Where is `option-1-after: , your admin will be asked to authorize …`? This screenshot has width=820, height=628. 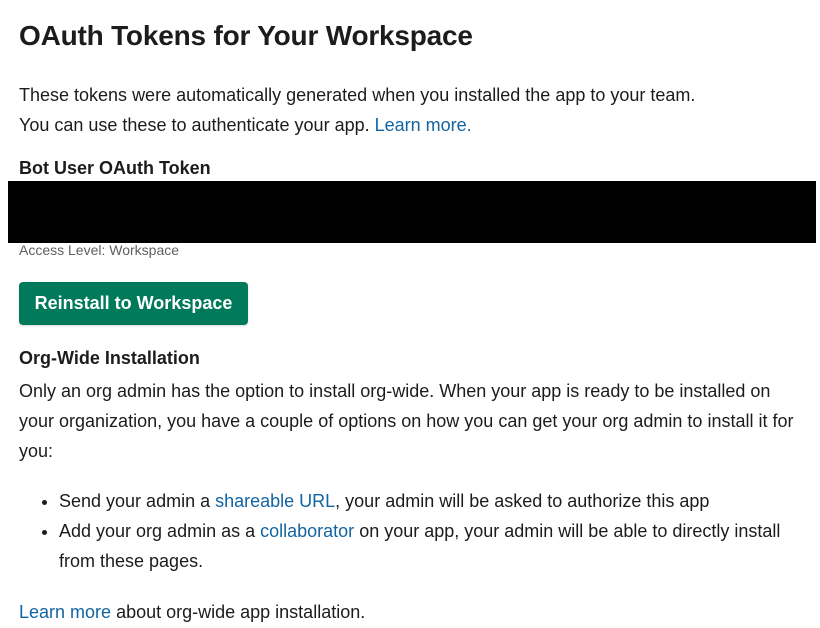
option-1-after: , your admin will be asked to authorize … is located at coordinates (522, 501).